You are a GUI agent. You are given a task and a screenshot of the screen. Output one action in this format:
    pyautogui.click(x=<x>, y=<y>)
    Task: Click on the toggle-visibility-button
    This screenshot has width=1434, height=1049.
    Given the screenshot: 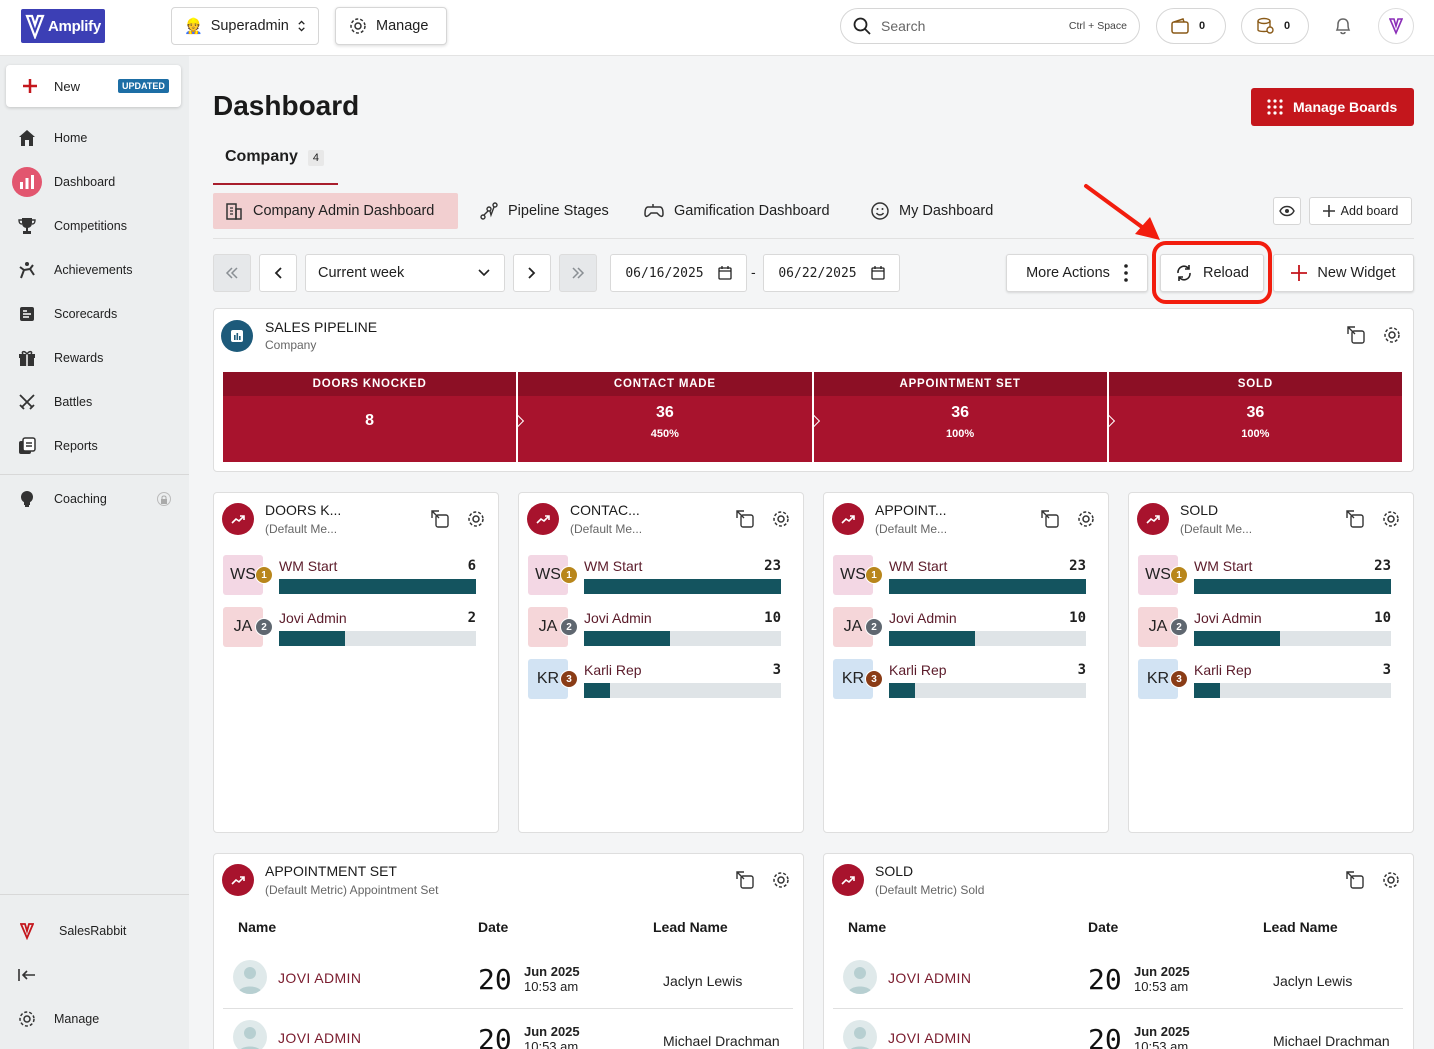 What is the action you would take?
    pyautogui.click(x=1287, y=211)
    